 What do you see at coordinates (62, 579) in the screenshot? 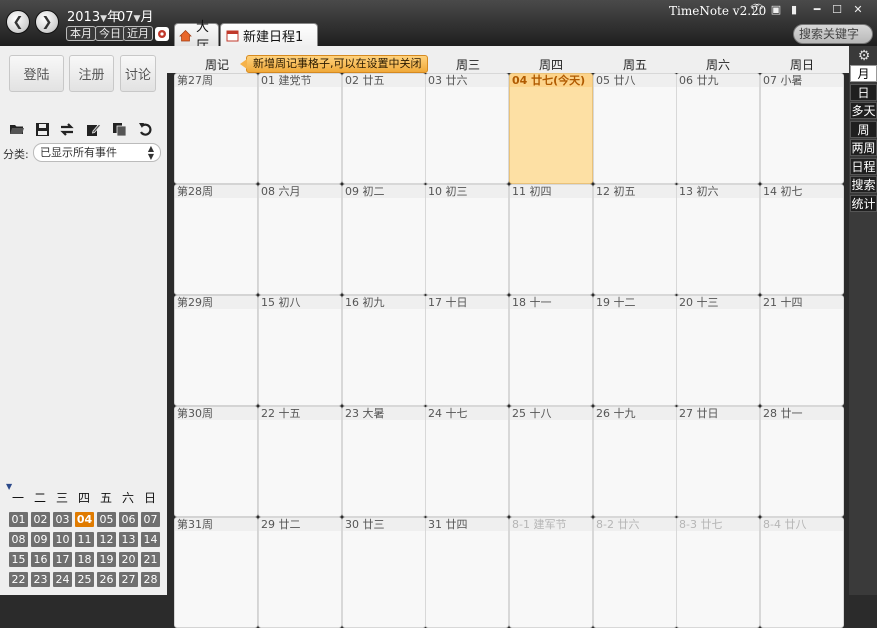
I see `mini-day: 24` at bounding box center [62, 579].